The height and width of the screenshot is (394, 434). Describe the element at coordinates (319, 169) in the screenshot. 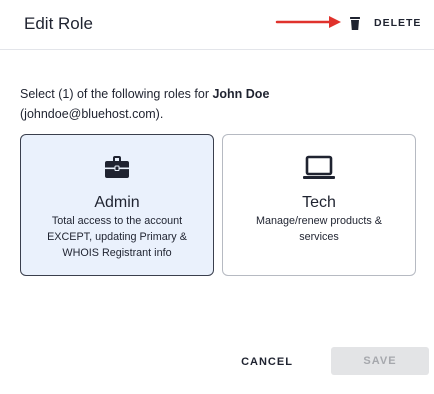

I see `laptop-icon` at that location.